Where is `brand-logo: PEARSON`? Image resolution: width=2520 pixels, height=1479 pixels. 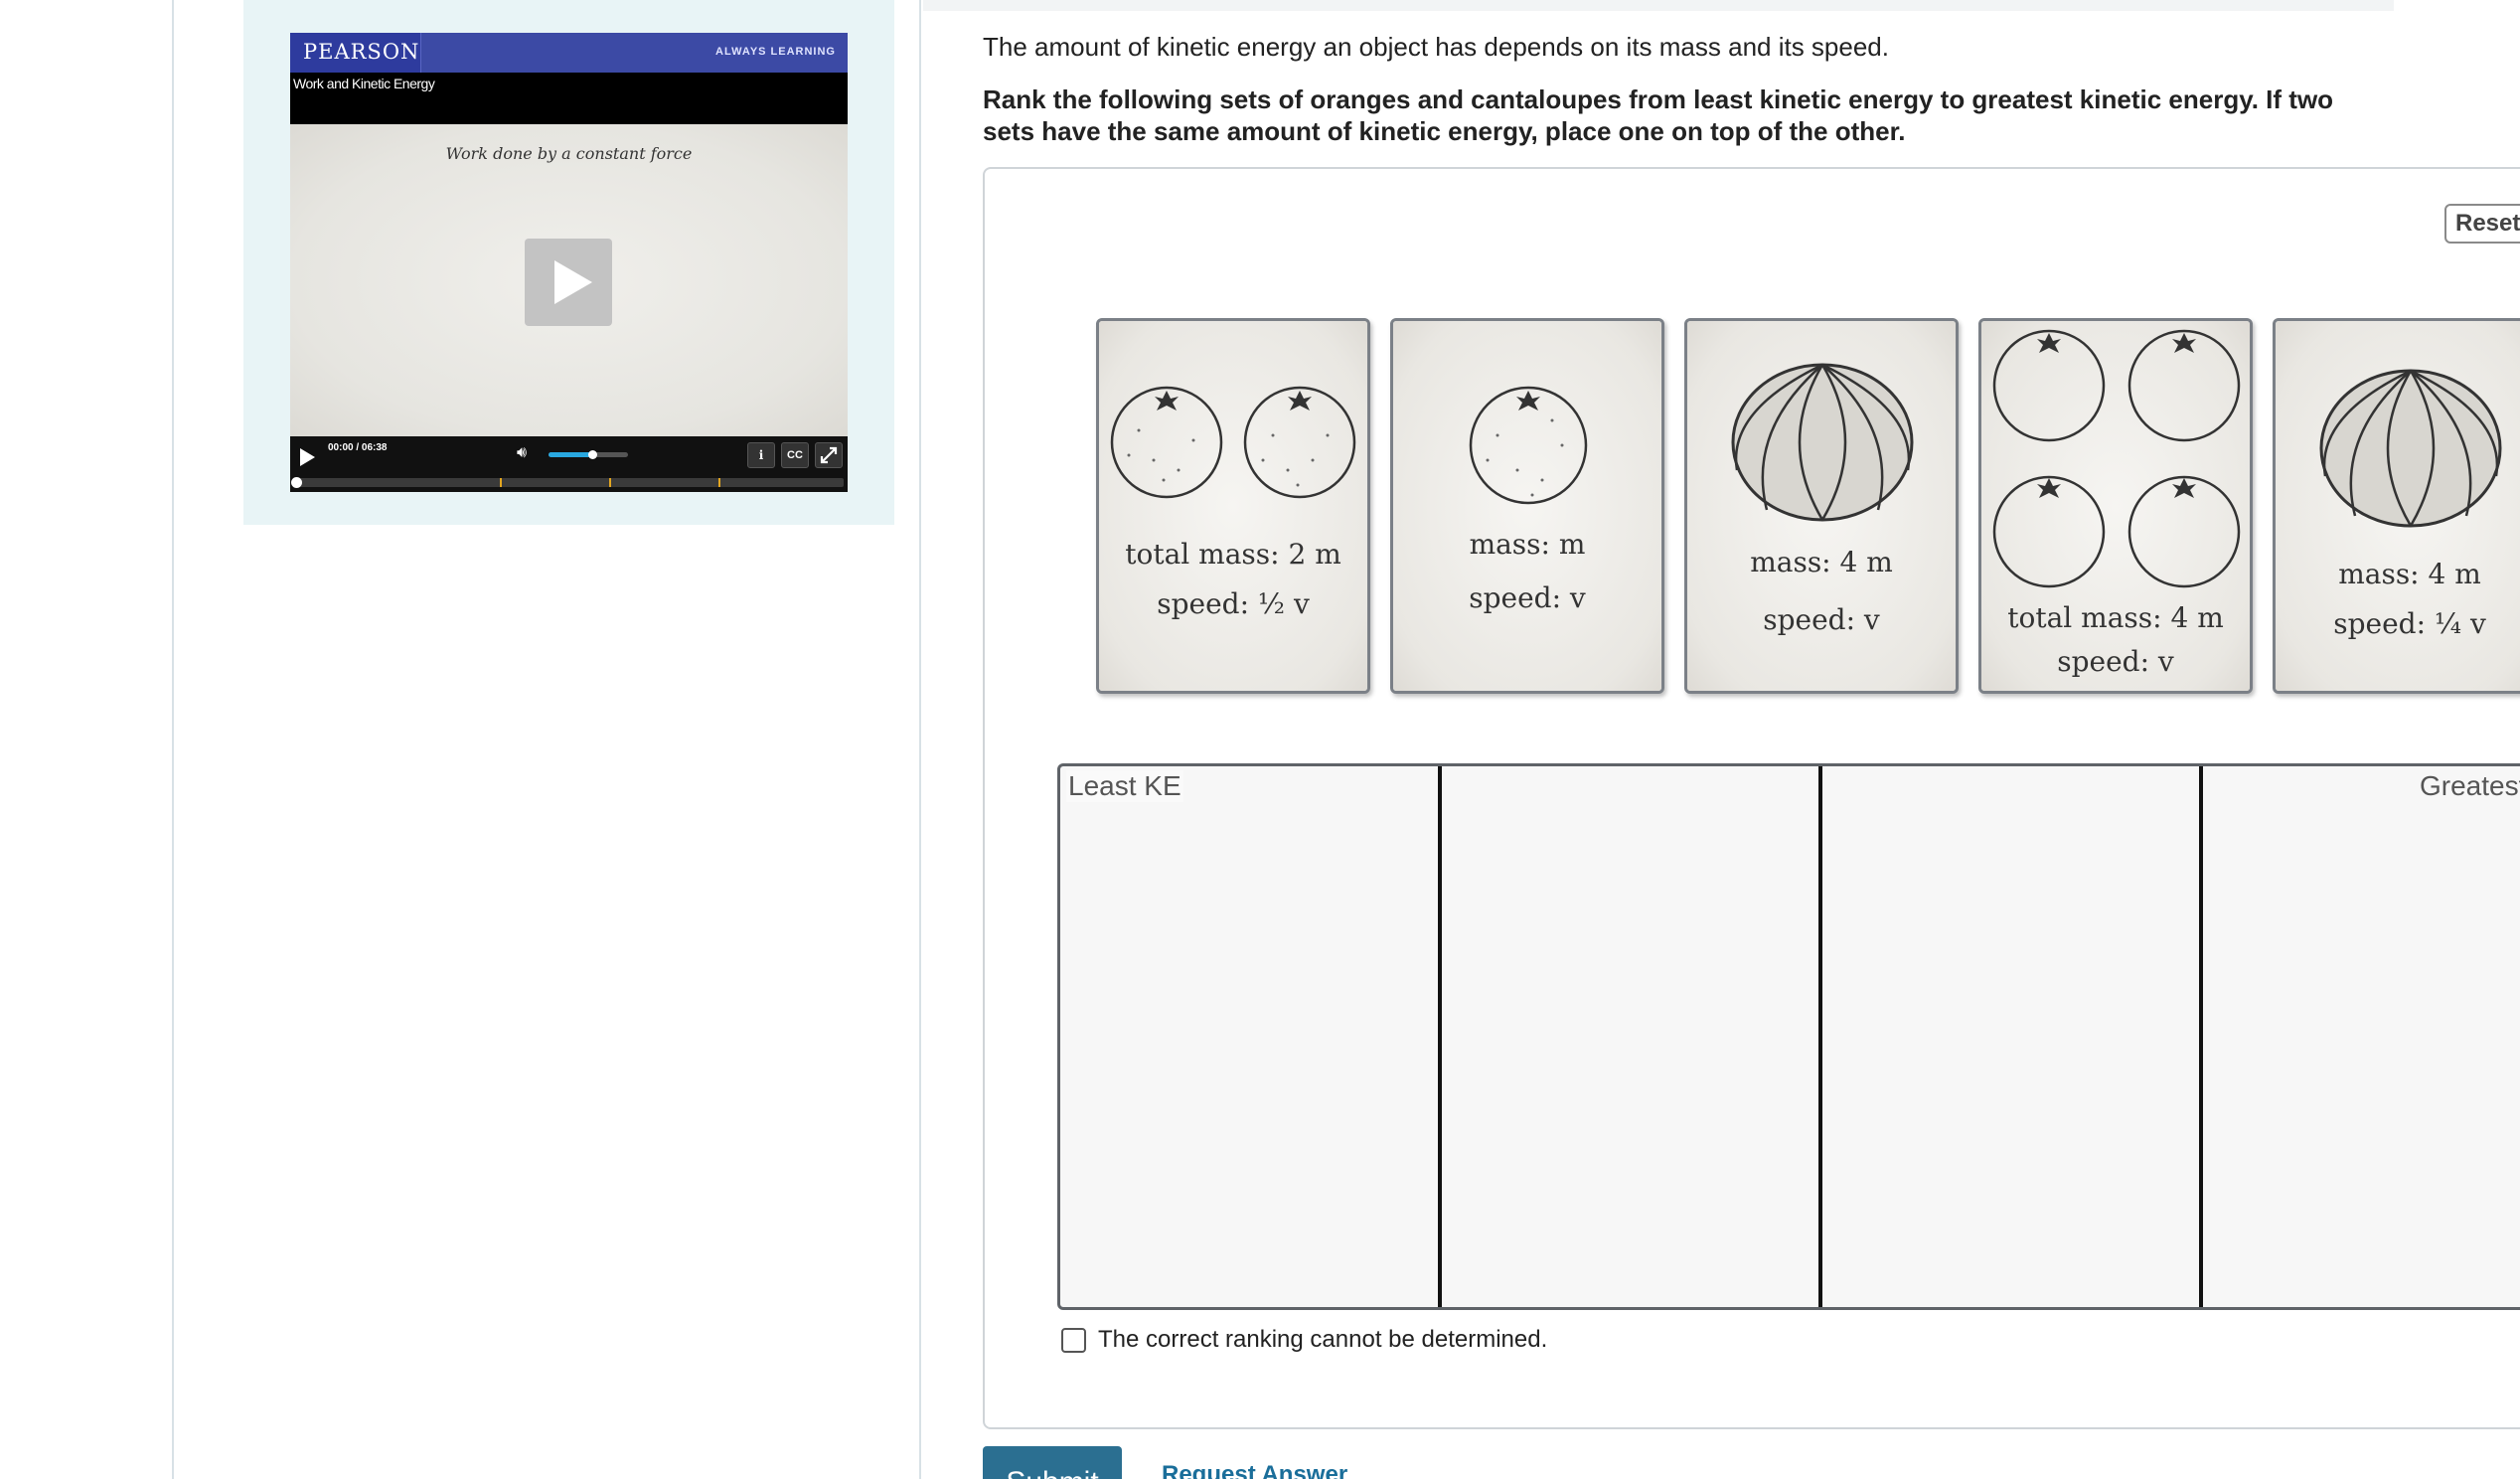
brand-logo: PEARSON is located at coordinates (355, 53).